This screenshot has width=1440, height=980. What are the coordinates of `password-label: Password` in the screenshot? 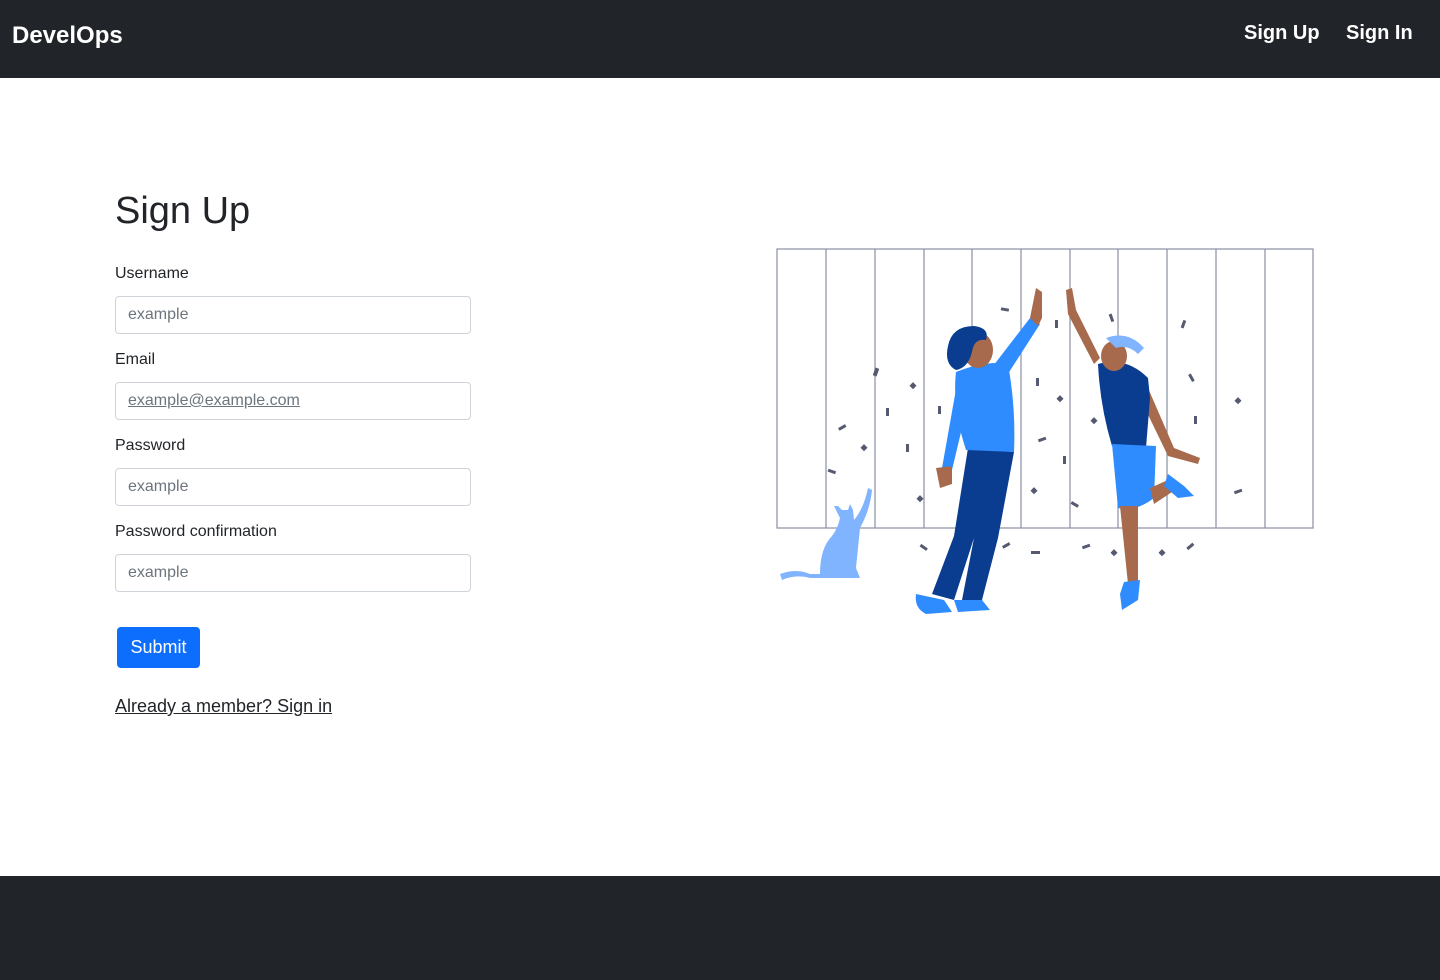 It's located at (150, 445).